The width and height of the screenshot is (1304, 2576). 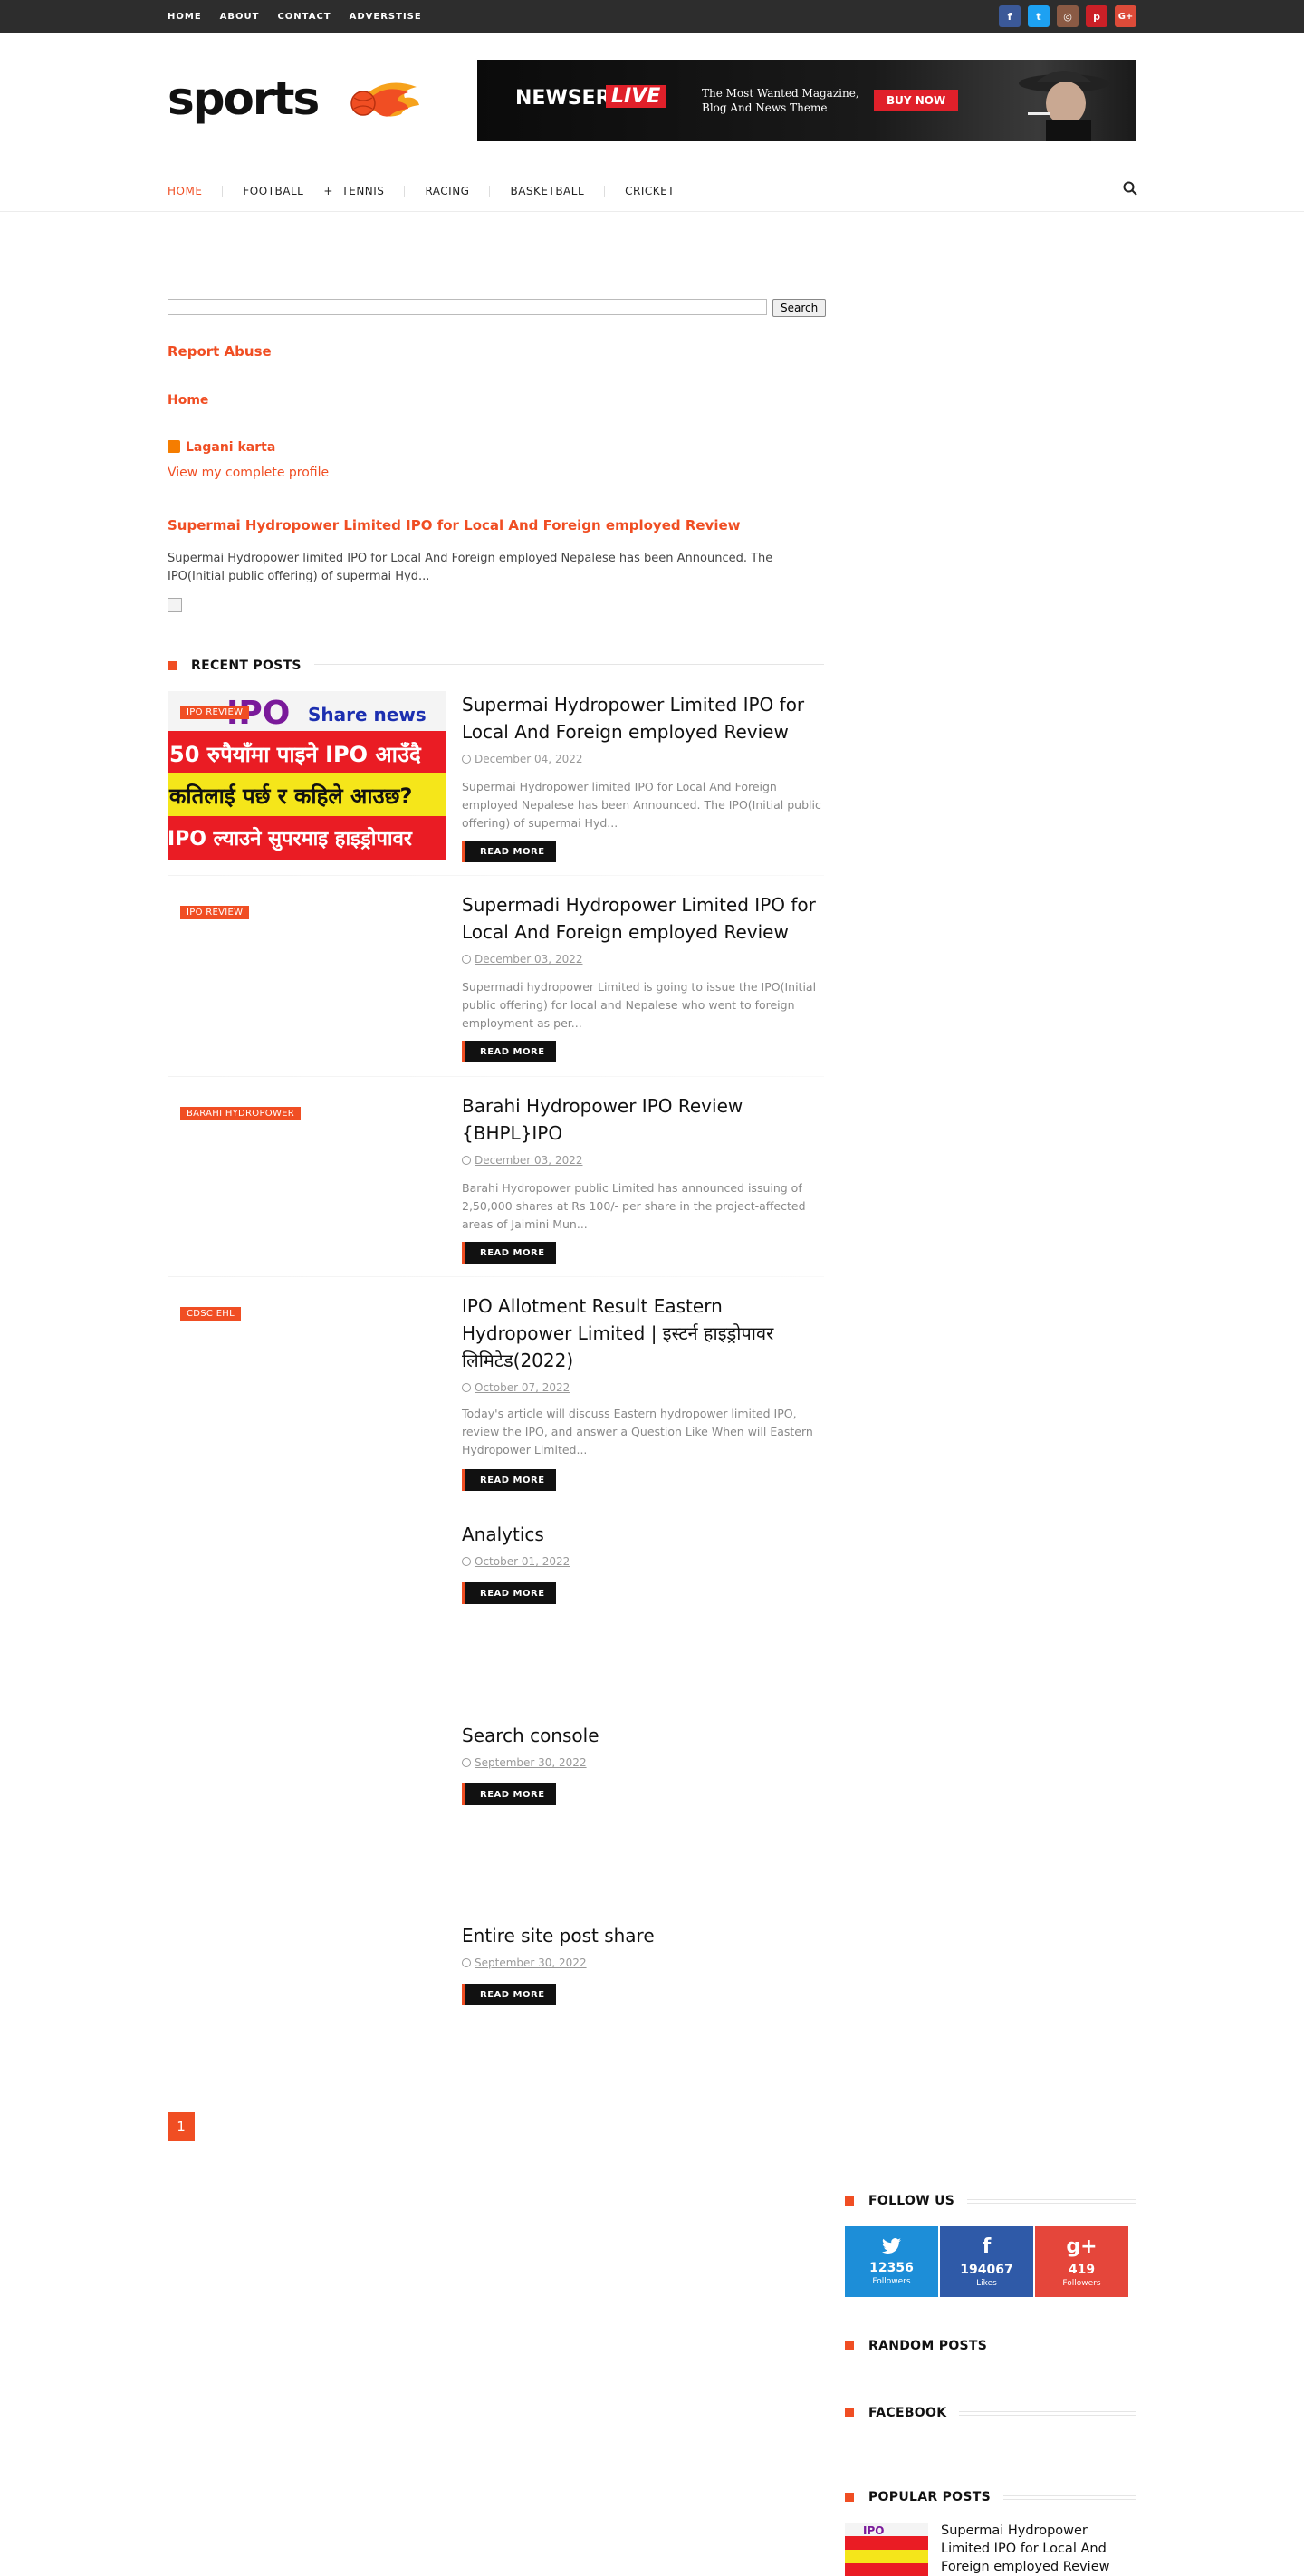 What do you see at coordinates (327, 191) in the screenshot?
I see `plus-icon: +` at bounding box center [327, 191].